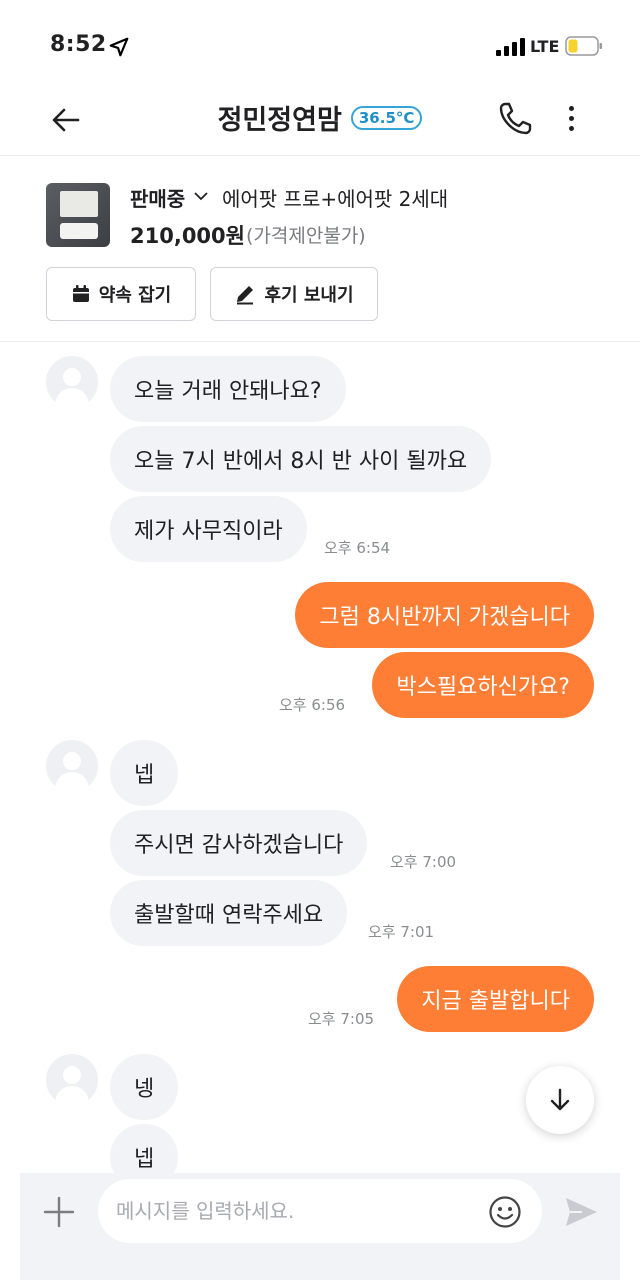 Image resolution: width=640 pixels, height=1280 pixels. I want to click on location-arrow-icon, so click(119, 47).